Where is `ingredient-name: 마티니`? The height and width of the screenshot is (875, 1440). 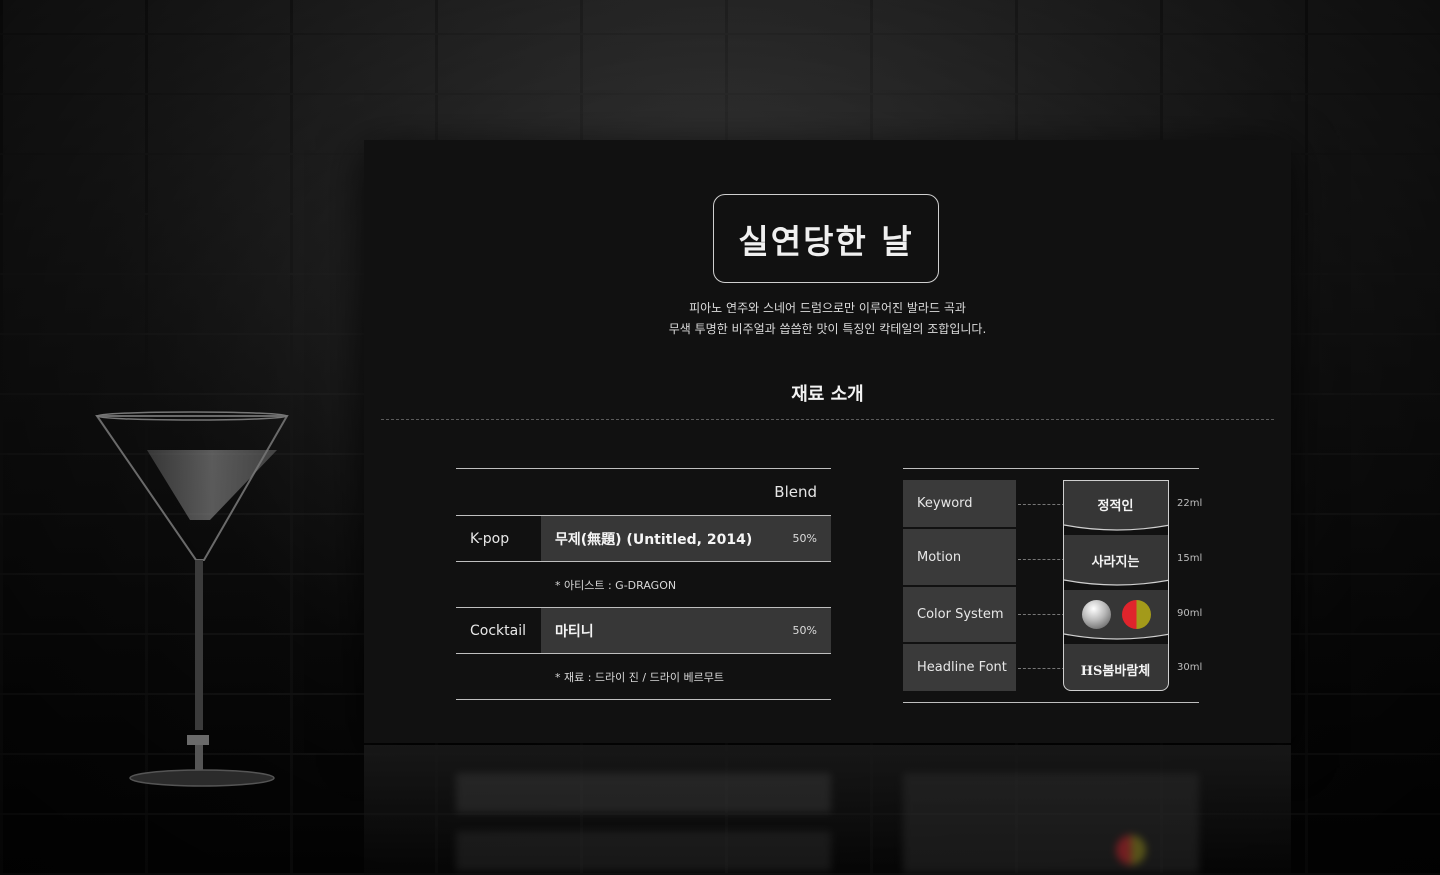 ingredient-name: 마티니 is located at coordinates (574, 631).